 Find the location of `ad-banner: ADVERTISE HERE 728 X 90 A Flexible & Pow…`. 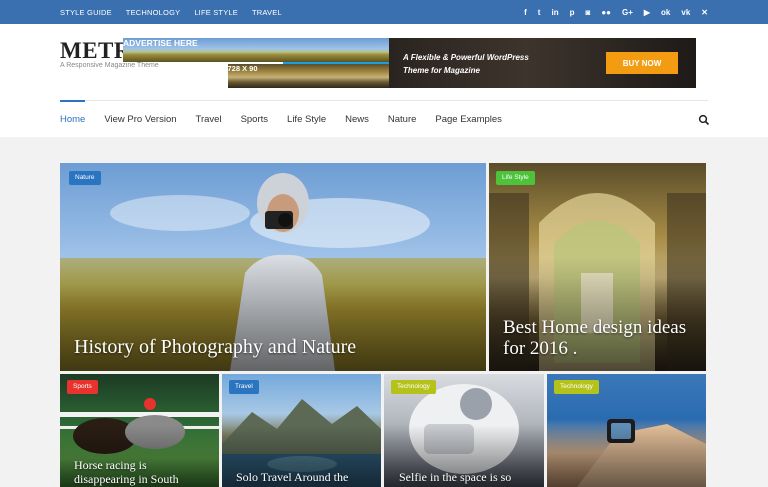

ad-banner: ADVERTISE HERE 728 X 90 A Flexible & Pow… is located at coordinates (409, 63).